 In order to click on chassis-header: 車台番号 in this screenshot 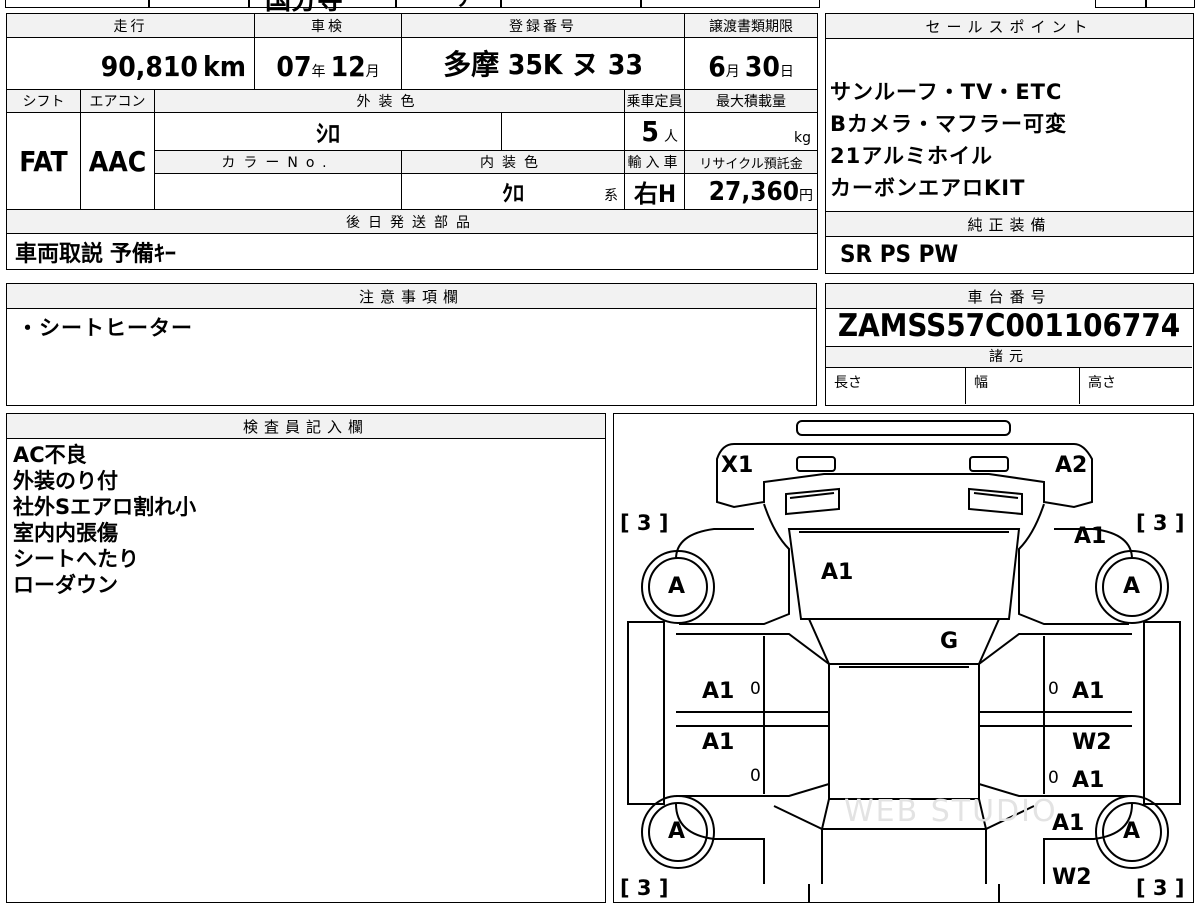, I will do `click(1009, 296)`.